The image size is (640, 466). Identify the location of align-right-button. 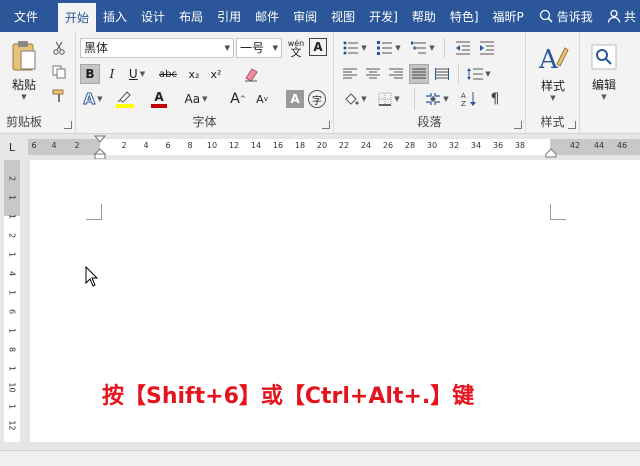
(396, 74).